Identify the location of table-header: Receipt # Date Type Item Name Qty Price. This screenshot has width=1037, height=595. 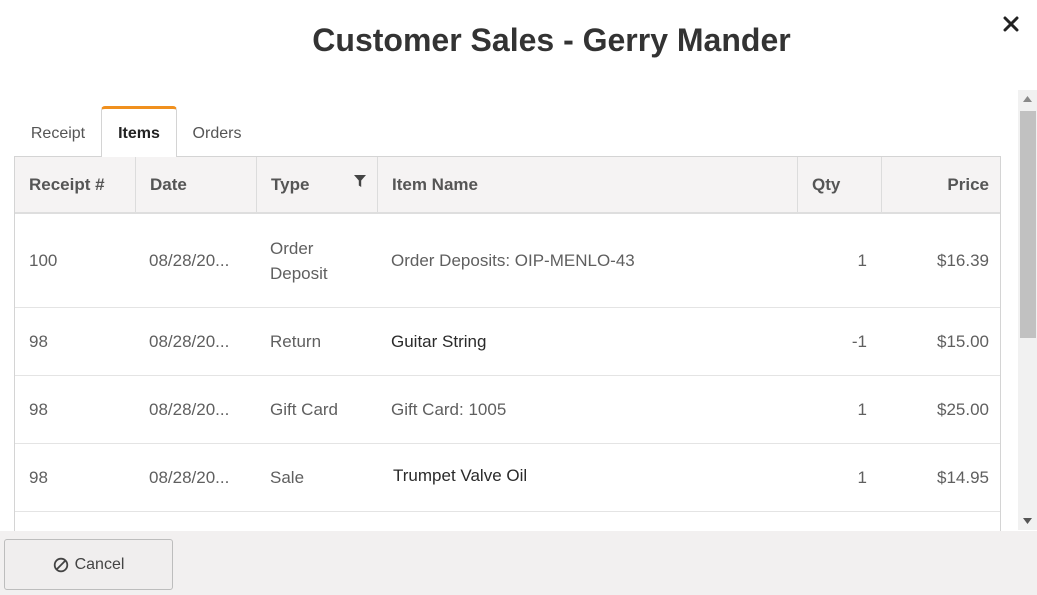
(507, 185).